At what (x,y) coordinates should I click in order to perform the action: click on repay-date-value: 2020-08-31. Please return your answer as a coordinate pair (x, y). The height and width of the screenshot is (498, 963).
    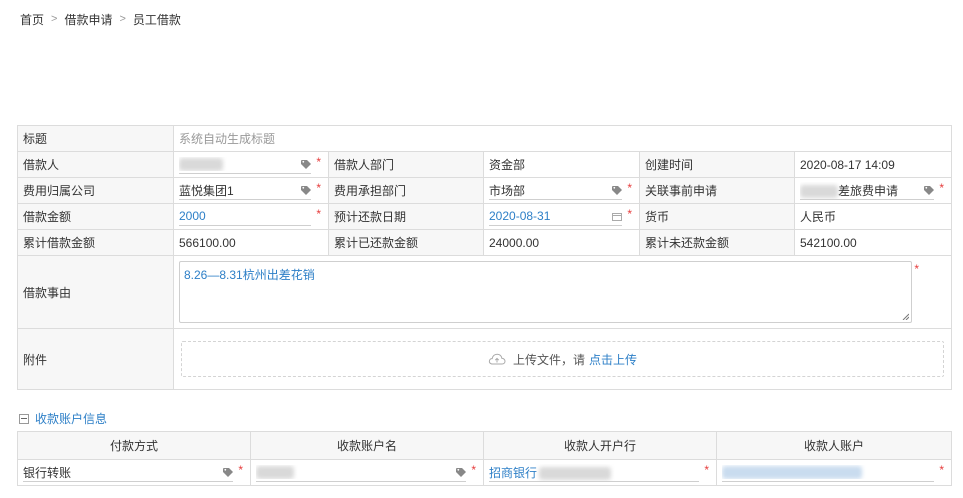
    Looking at the image, I should click on (520, 216).